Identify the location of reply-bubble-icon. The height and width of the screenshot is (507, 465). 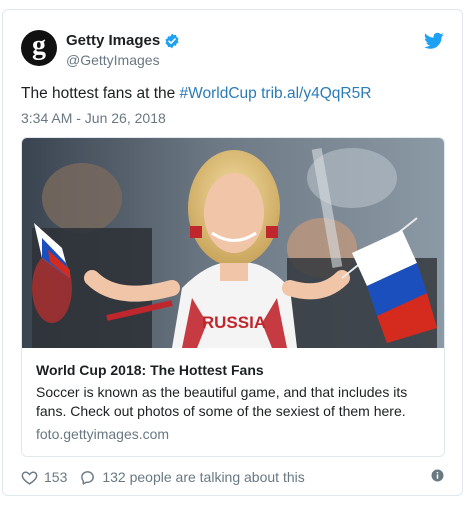
(88, 477).